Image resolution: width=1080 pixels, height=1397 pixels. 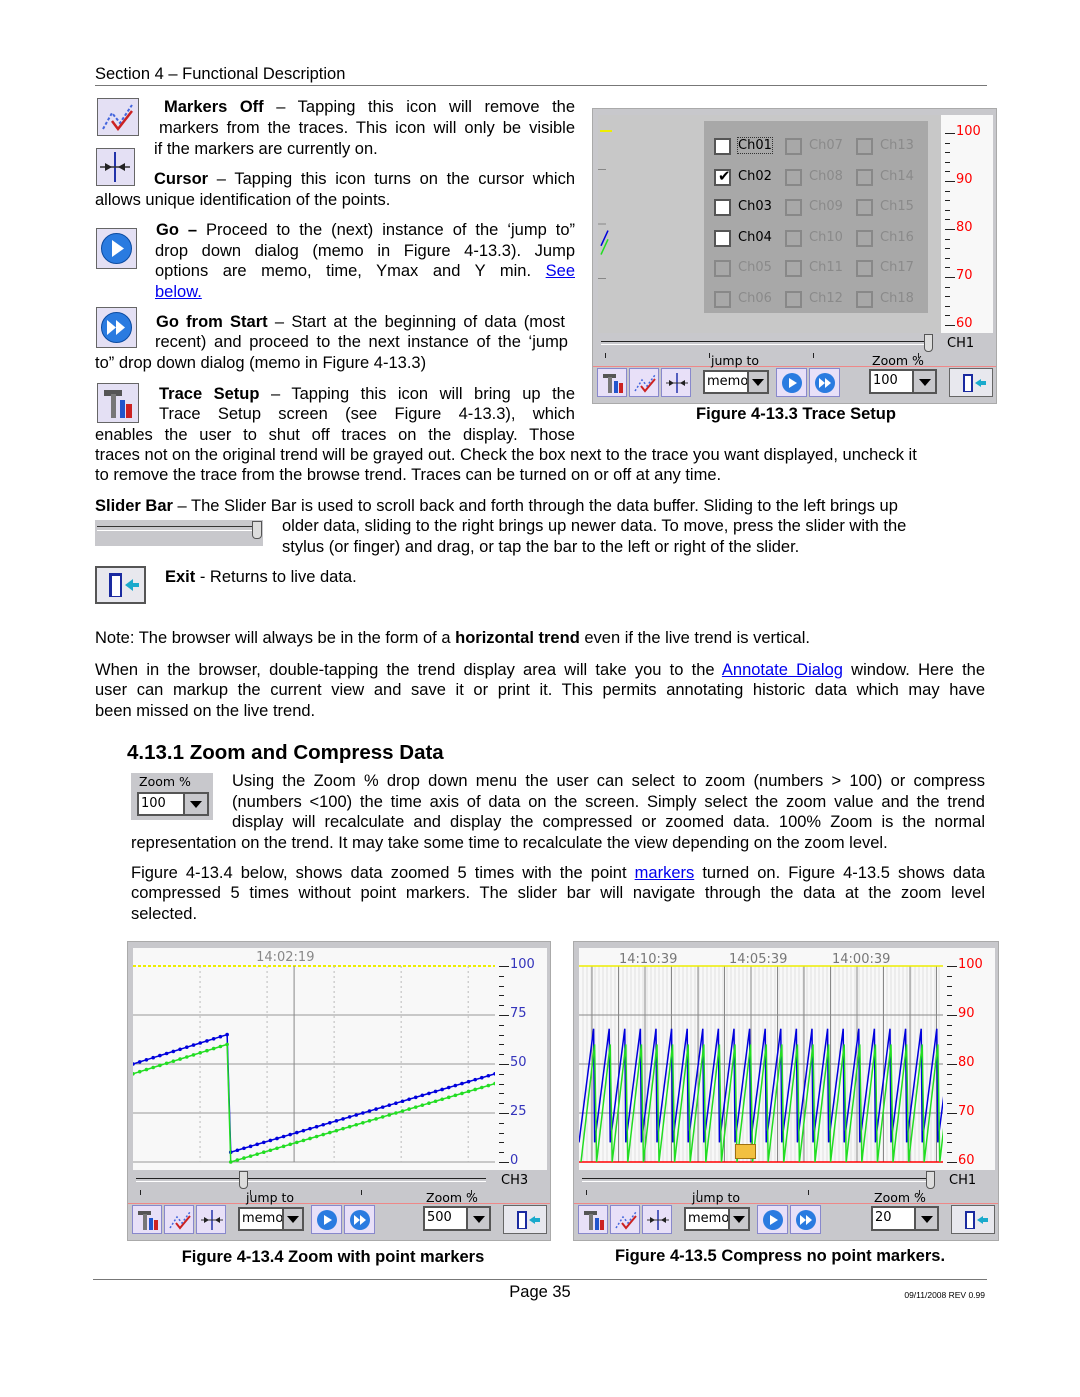 I want to click on cursor-icon, so click(x=212, y=1220).